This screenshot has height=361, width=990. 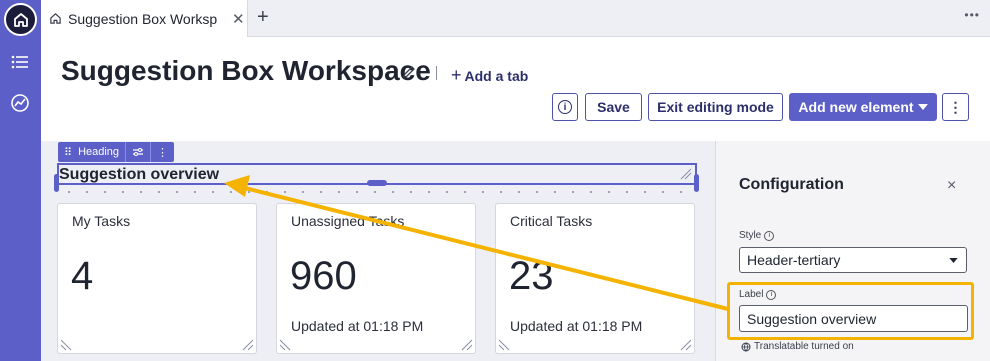 I want to click on pencil-icon, so click(x=409, y=72).